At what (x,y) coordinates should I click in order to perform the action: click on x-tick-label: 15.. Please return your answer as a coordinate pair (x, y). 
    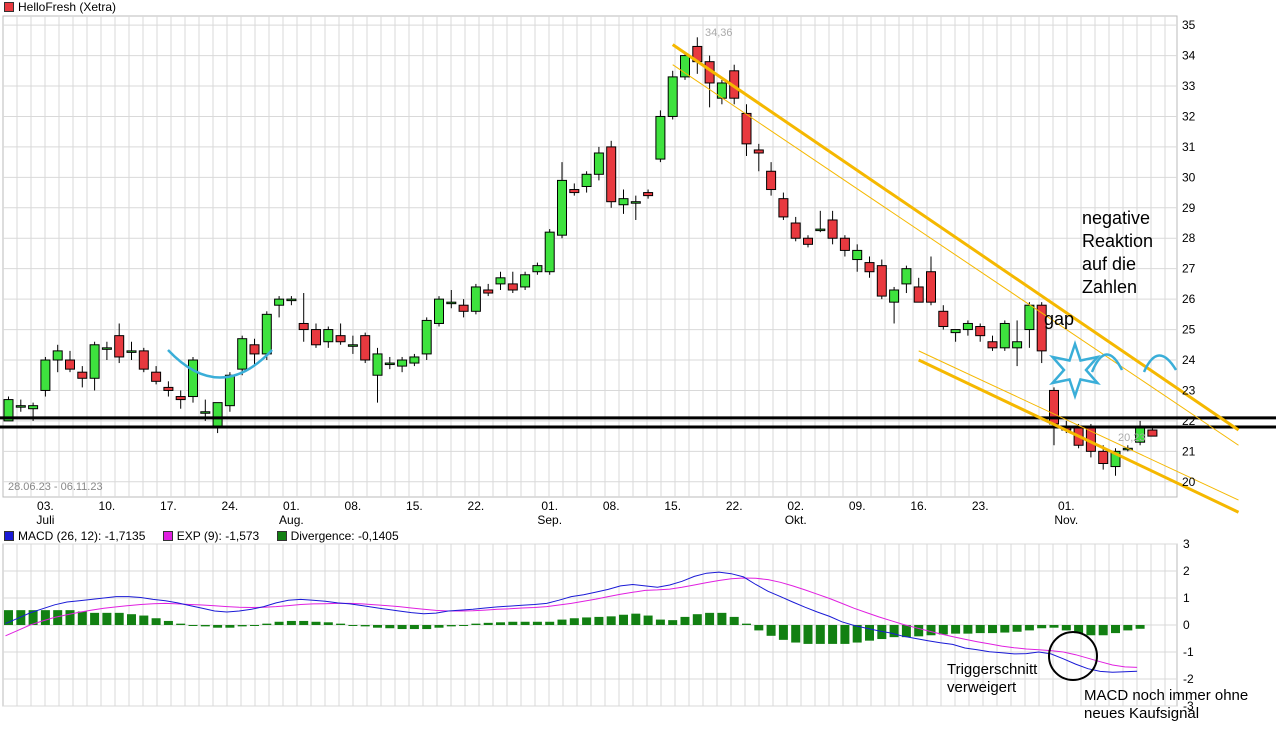
    Looking at the image, I should click on (414, 506).